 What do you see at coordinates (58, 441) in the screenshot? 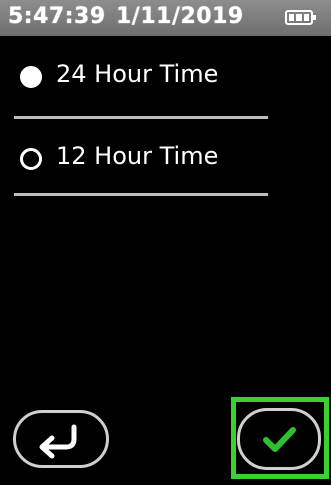
I see `return-arrow-icon` at bounding box center [58, 441].